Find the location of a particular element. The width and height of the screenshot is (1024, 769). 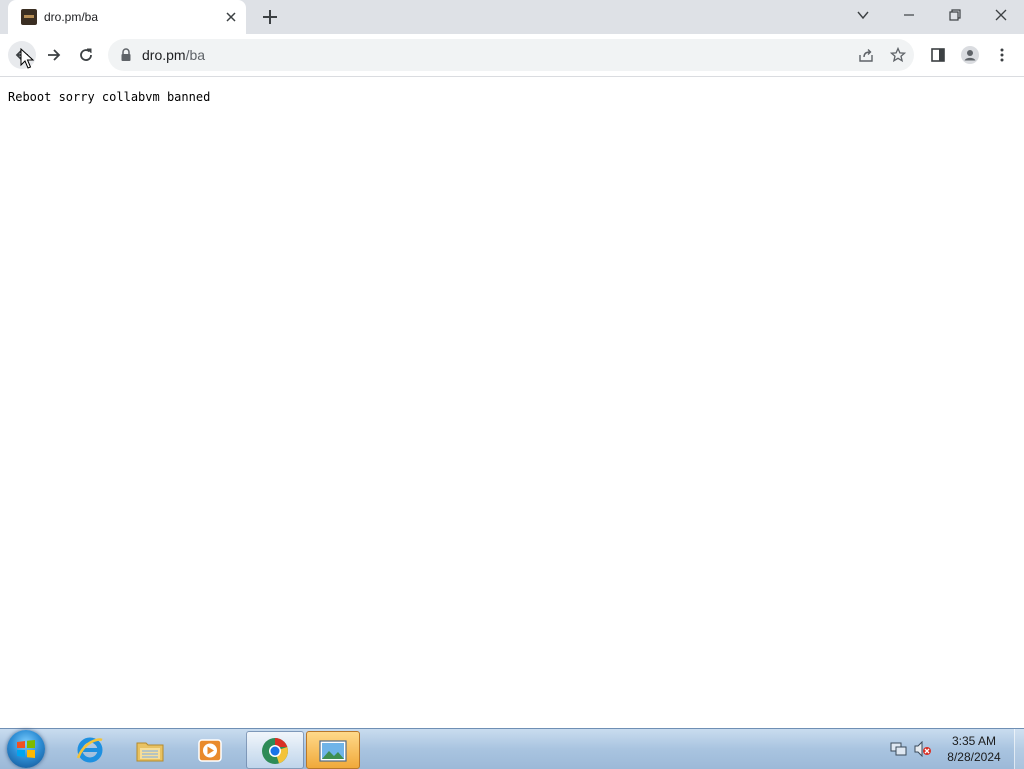

restore-button is located at coordinates (955, 15).